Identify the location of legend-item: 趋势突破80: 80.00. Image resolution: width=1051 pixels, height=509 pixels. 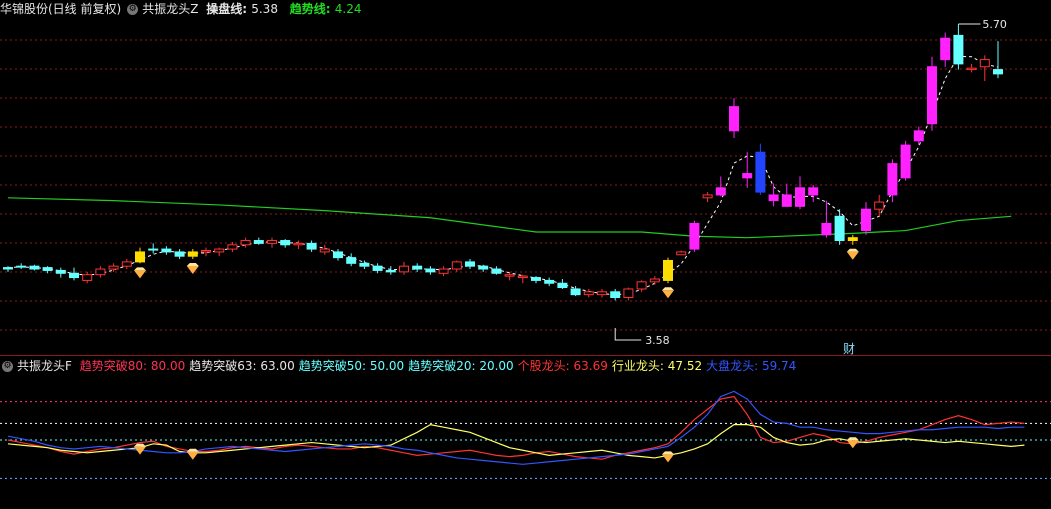
(132, 366).